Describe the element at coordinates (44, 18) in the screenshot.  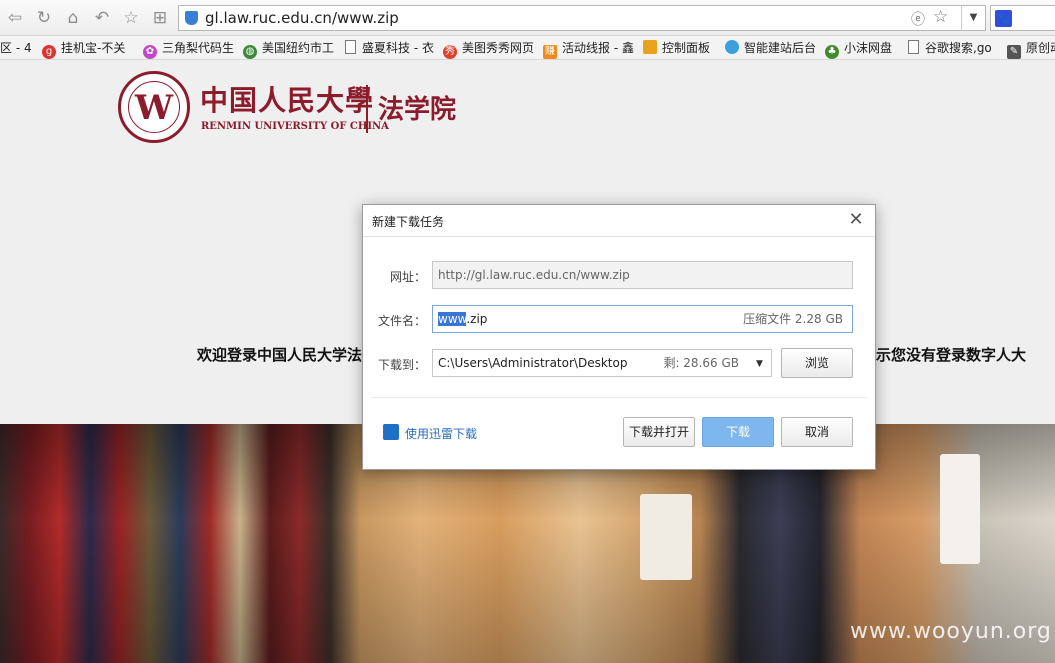
I see `refresh-icon: ↻` at that location.